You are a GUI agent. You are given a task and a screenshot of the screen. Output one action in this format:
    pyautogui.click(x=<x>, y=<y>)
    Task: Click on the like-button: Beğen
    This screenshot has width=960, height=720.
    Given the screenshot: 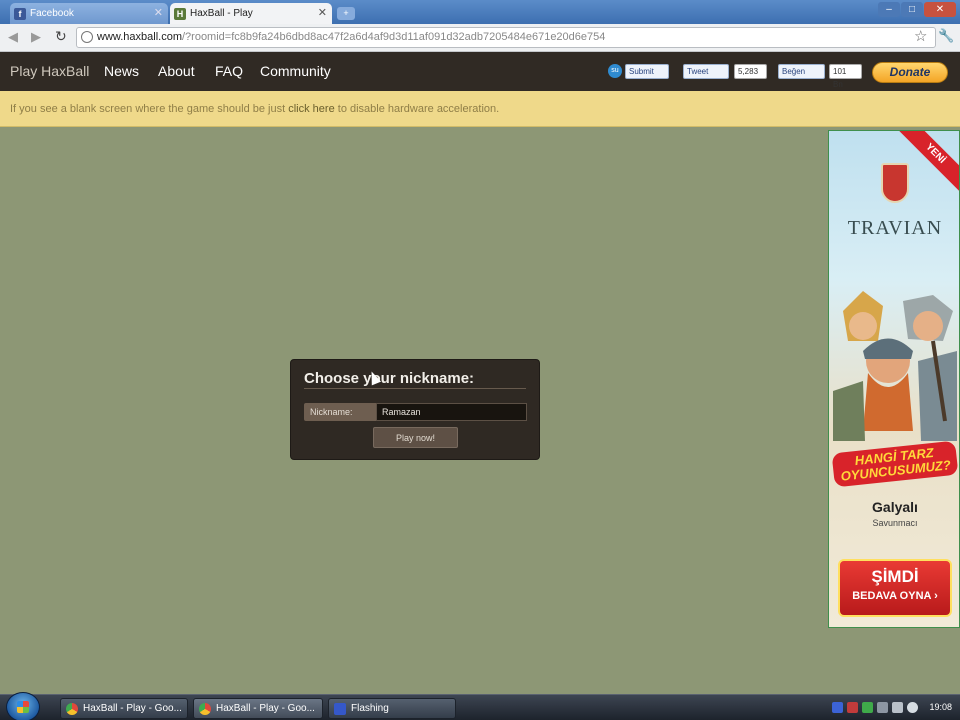 What is the action you would take?
    pyautogui.click(x=801, y=71)
    